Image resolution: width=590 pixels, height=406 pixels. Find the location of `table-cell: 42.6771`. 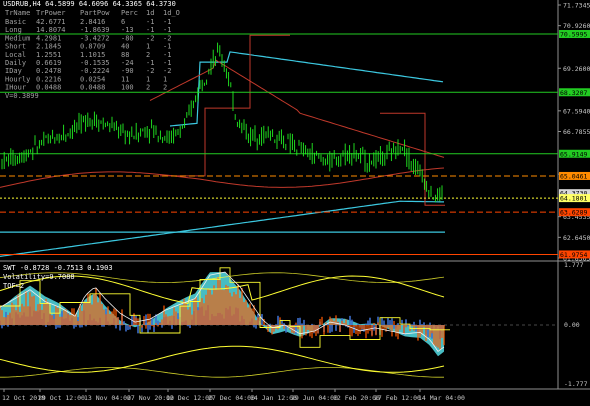

table-cell: 42.6771 is located at coordinates (51, 22).